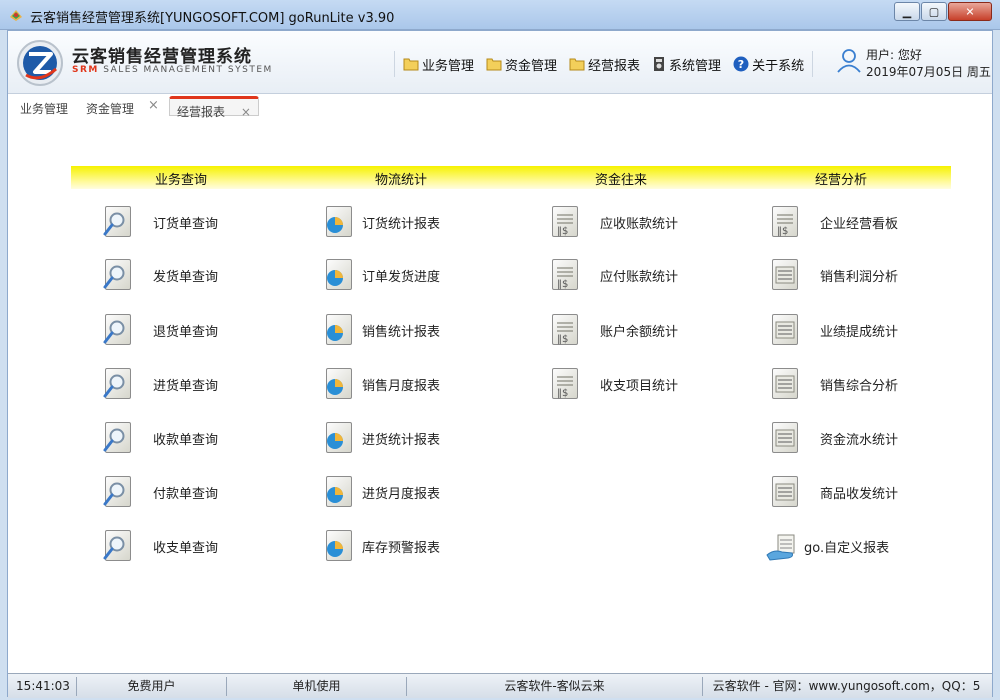  Describe the element at coordinates (639, 224) in the screenshot. I see `report-label: 应收账款统计` at that location.